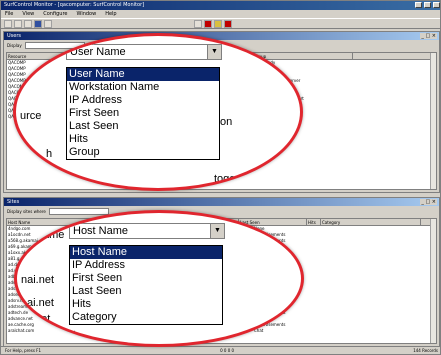 This screenshot has width=441, height=355. I want to click on dropdown-option: Category, so click(146, 317).